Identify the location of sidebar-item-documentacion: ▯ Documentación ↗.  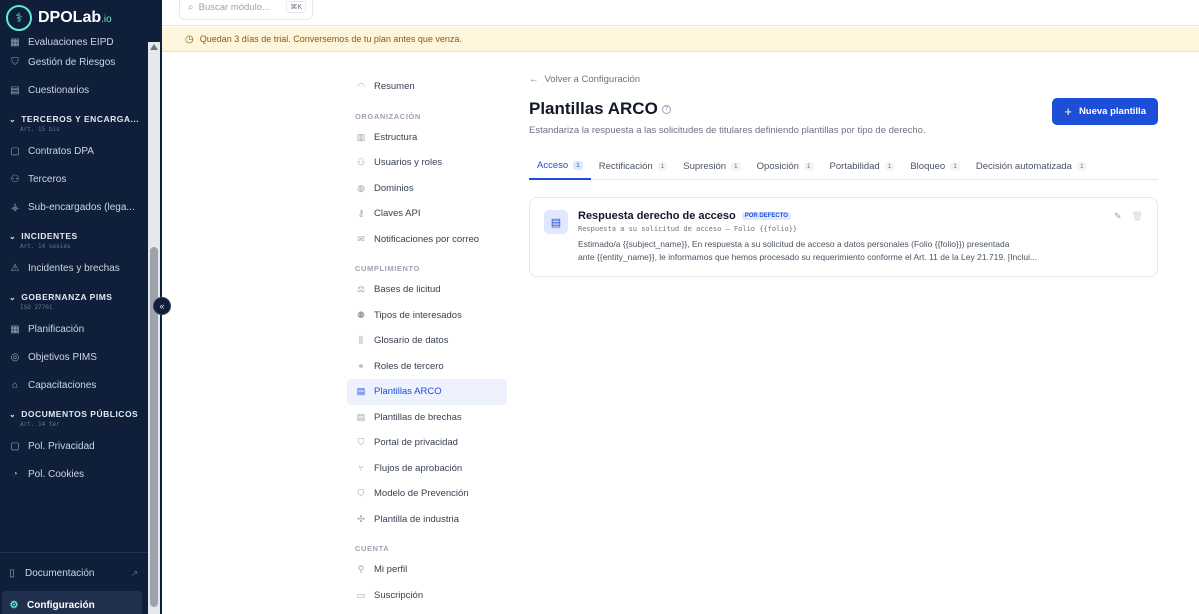
(74, 573).